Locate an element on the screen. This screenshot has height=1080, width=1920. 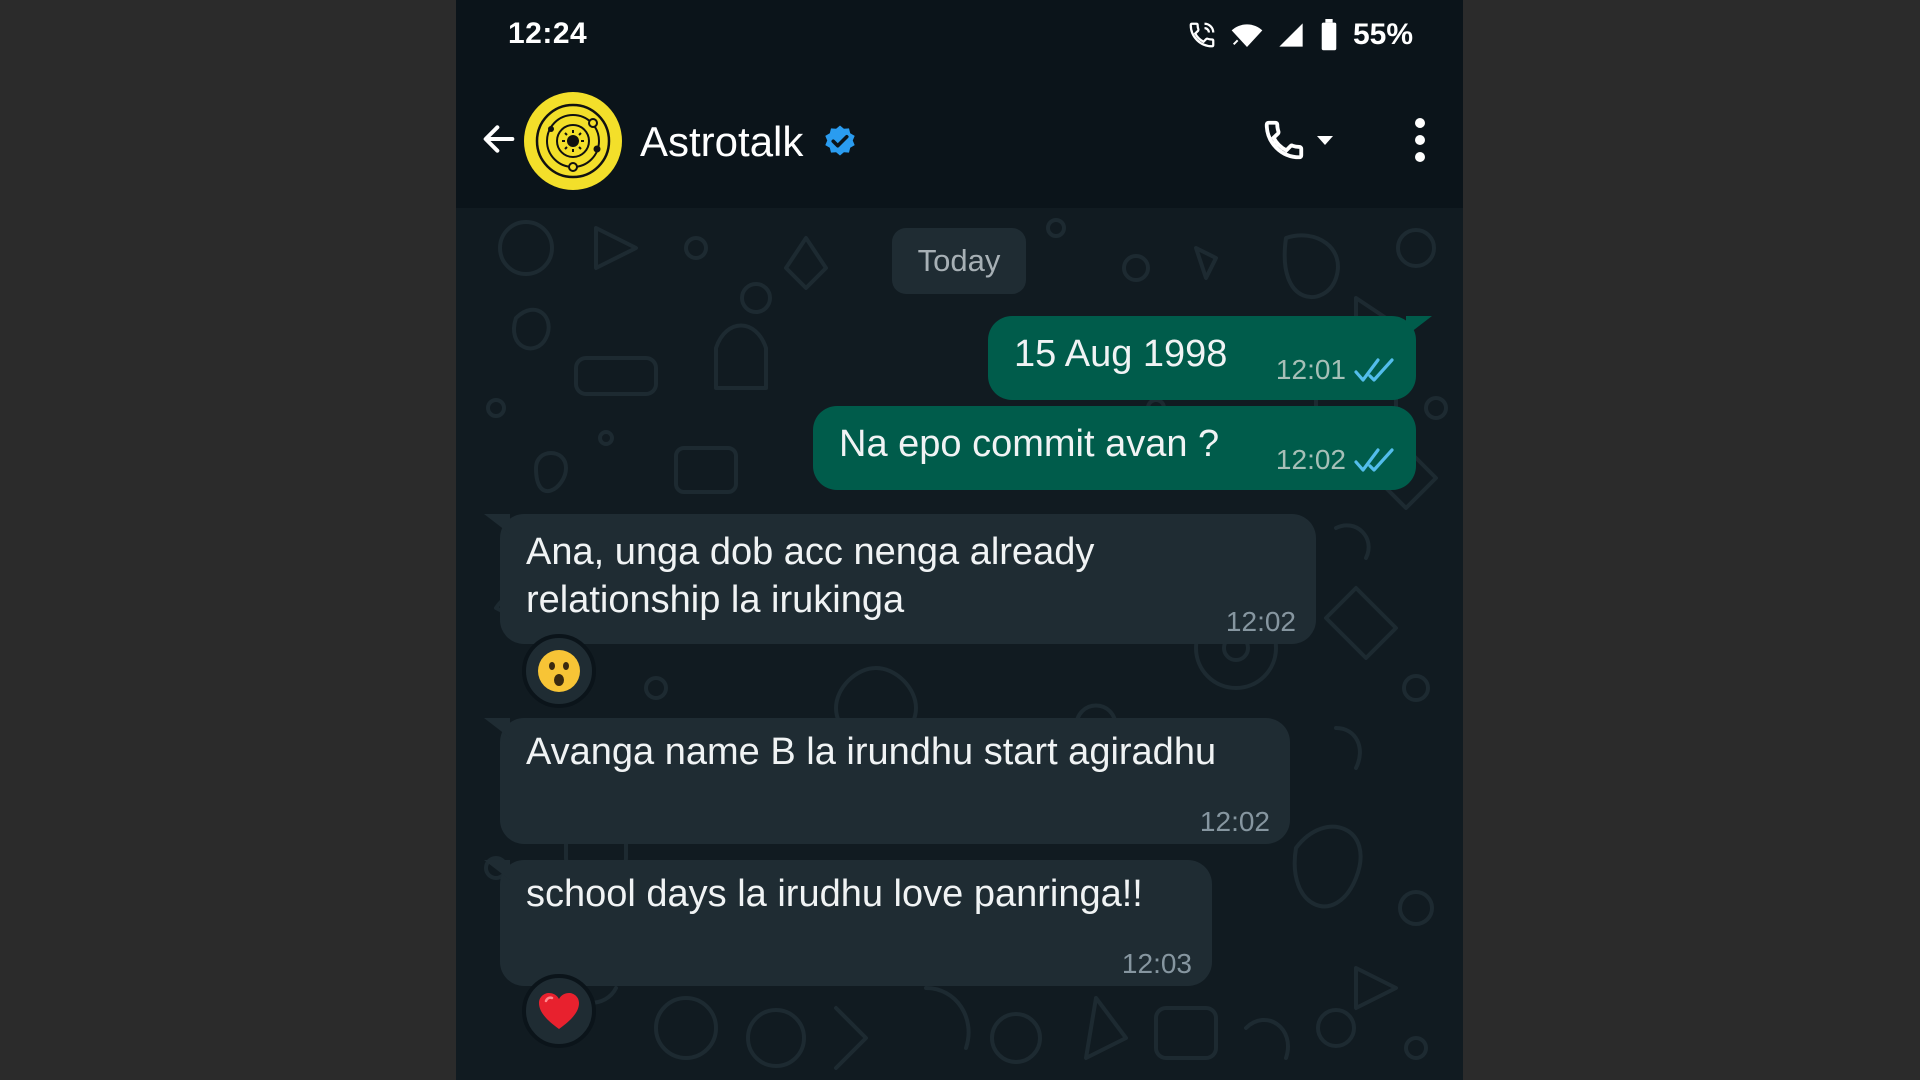
more-vert-icon is located at coordinates (1420, 140).